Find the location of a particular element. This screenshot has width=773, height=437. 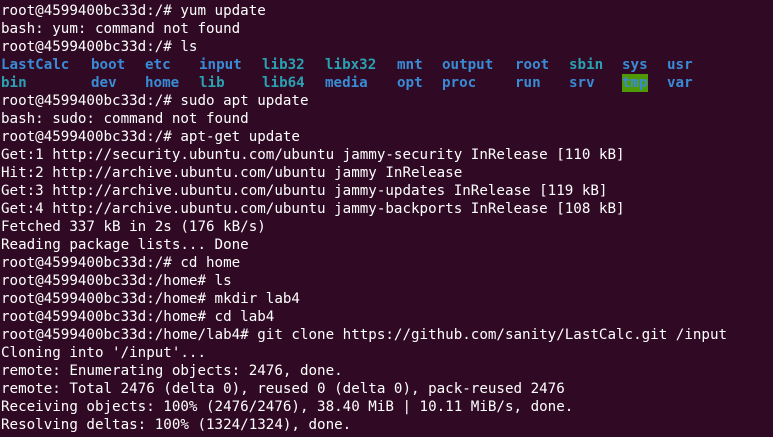

terminal-line: root@4599400bc33d:/# cd home is located at coordinates (121, 263).